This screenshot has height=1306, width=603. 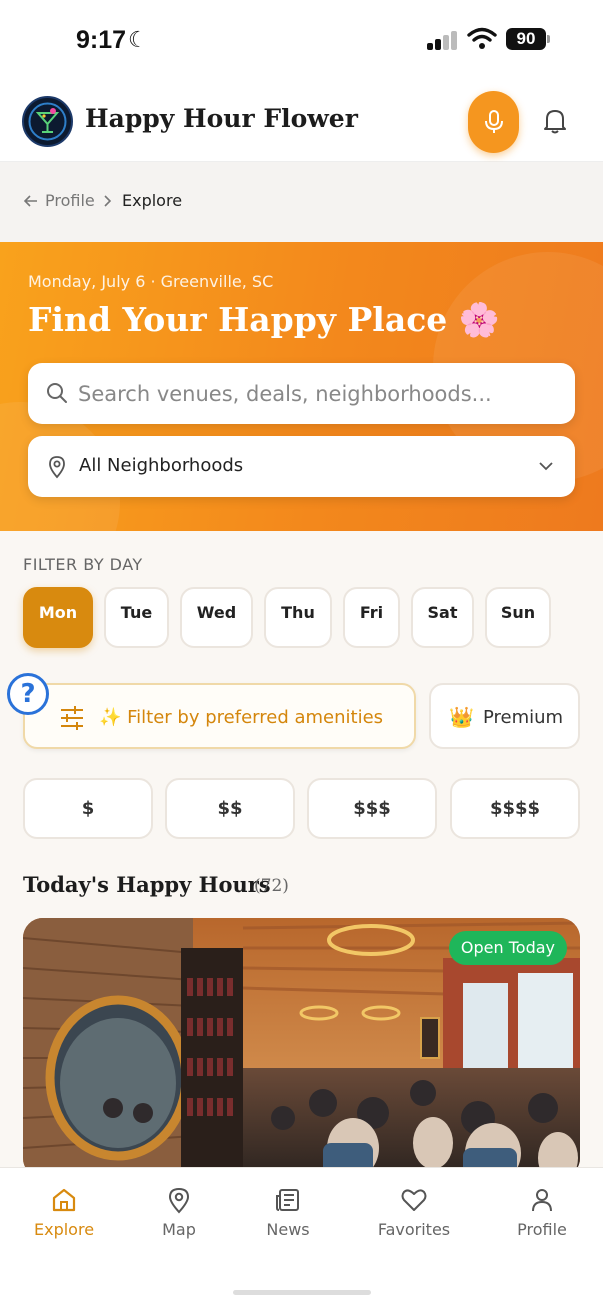 What do you see at coordinates (147, 884) in the screenshot?
I see `section-title: Today's Happy Hours` at bounding box center [147, 884].